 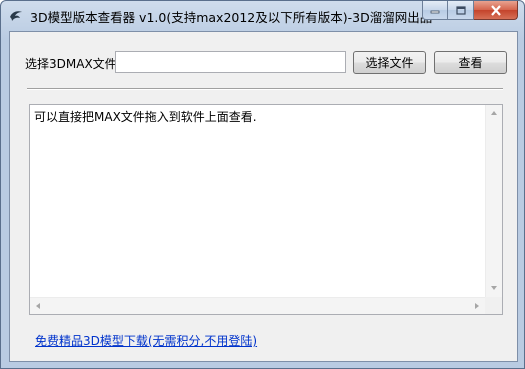 What do you see at coordinates (493, 305) in the screenshot?
I see `scrollbar-corner` at bounding box center [493, 305].